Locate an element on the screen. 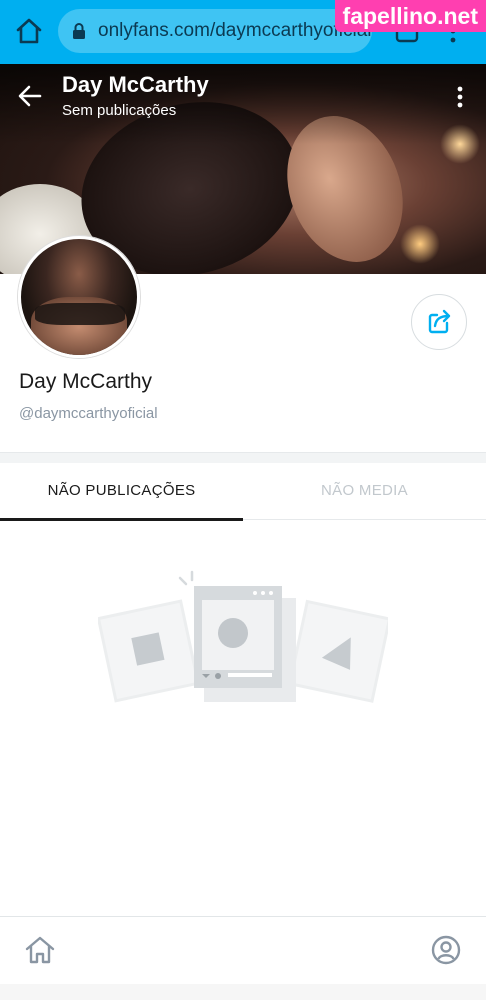 The height and width of the screenshot is (1000, 486). profile-handle: @daymccarthyoficial is located at coordinates (88, 413).